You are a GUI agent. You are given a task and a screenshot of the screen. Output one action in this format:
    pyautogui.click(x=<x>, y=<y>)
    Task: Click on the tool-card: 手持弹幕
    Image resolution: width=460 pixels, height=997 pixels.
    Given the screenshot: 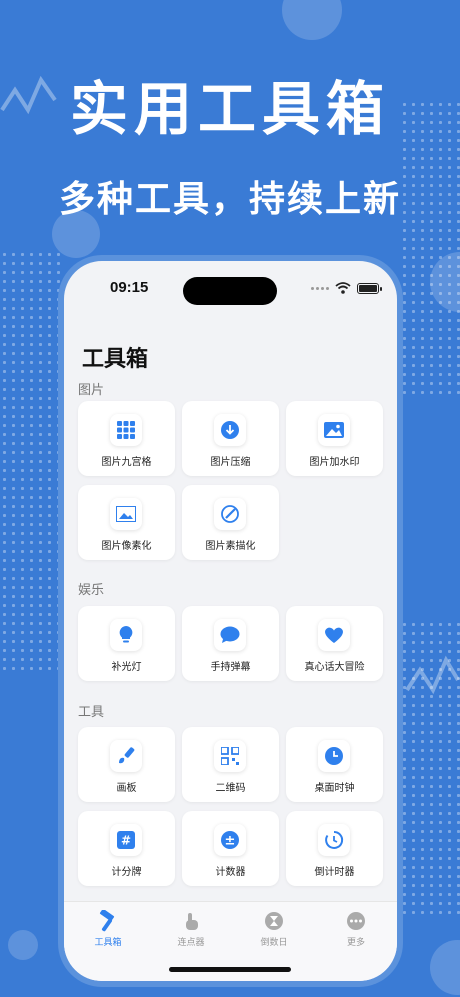 What is the action you would take?
    pyautogui.click(x=230, y=643)
    